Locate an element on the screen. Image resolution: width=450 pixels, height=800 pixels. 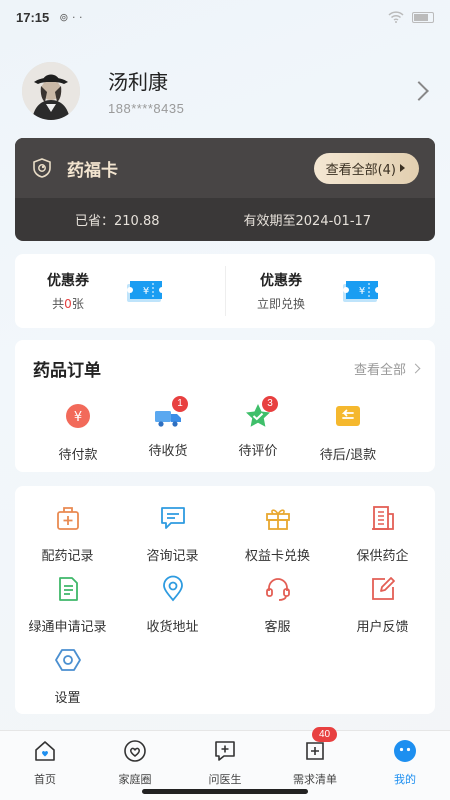
orders-status-row: ¥ 待付款 1 待收货 3 待评价 待后/退款 is located at coordinates (225, 429).